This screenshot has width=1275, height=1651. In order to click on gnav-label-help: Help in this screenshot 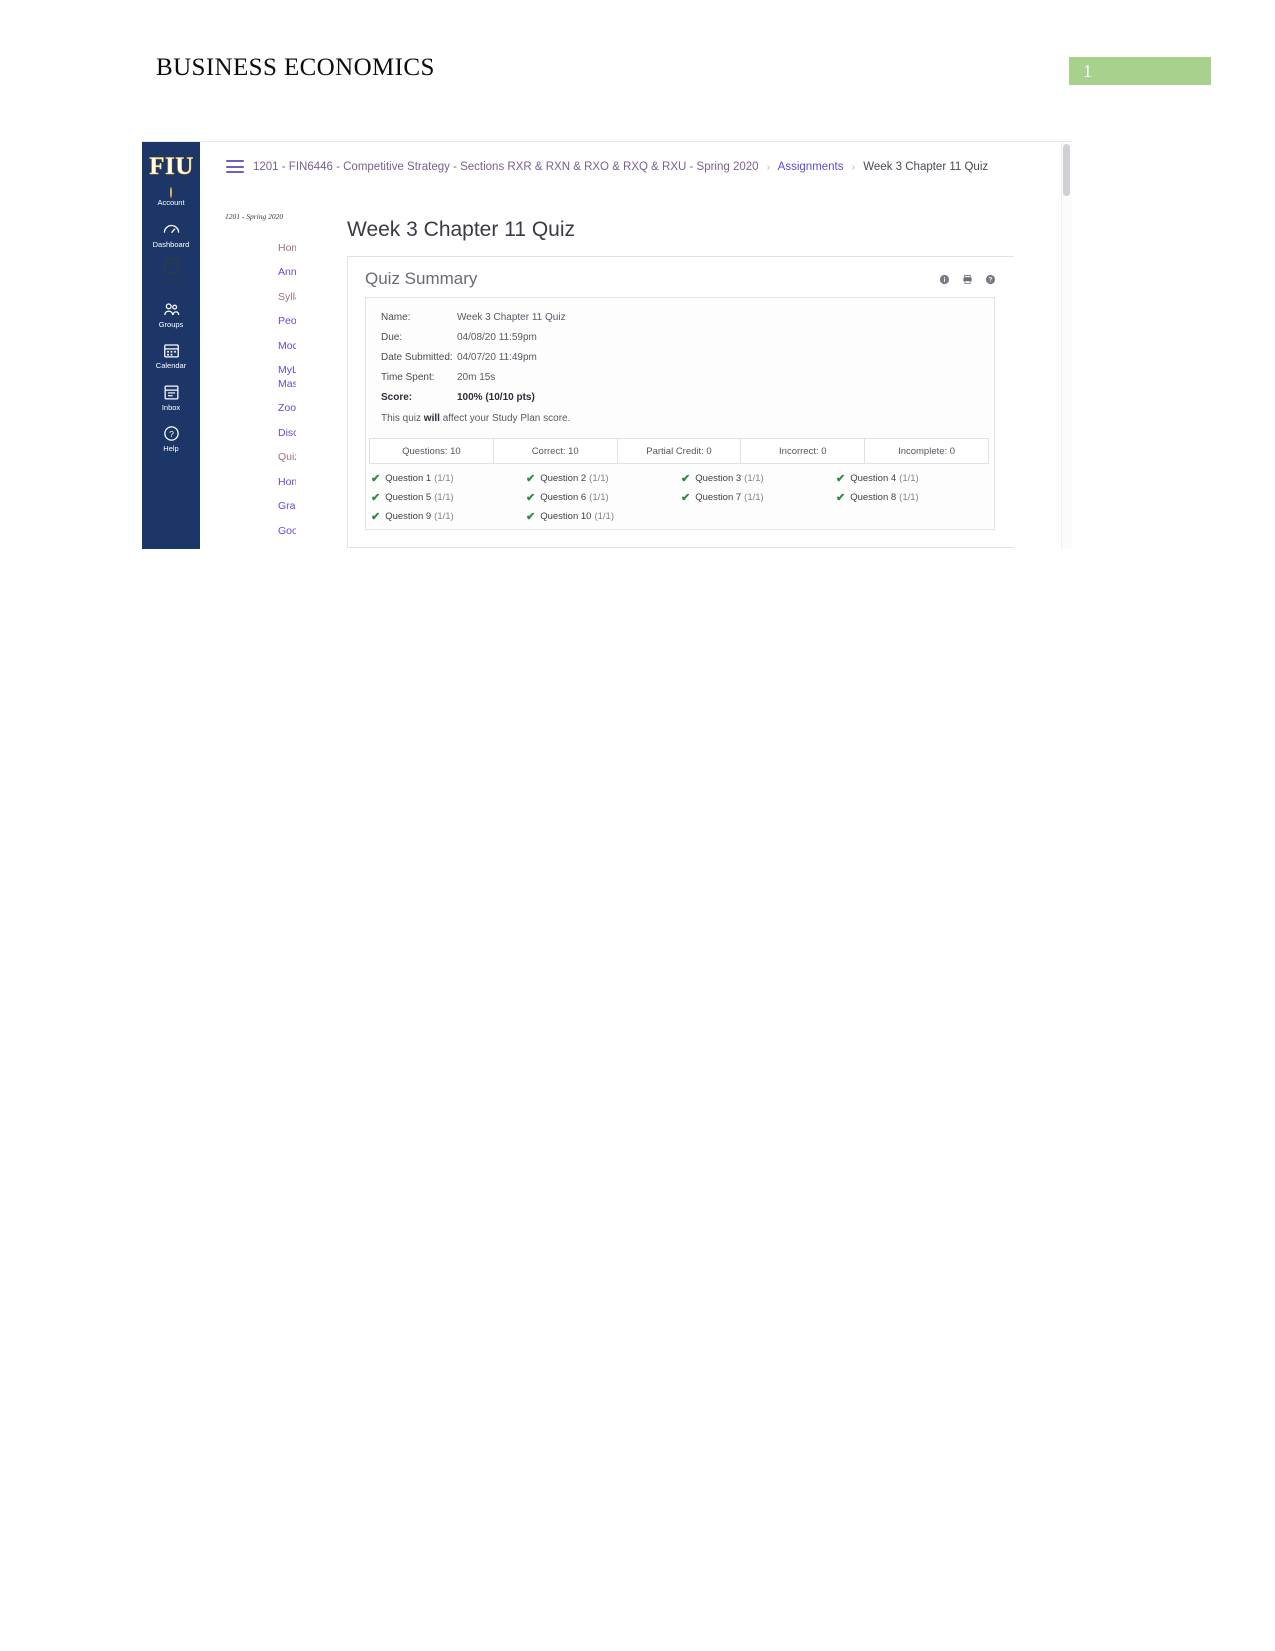, I will do `click(171, 448)`.